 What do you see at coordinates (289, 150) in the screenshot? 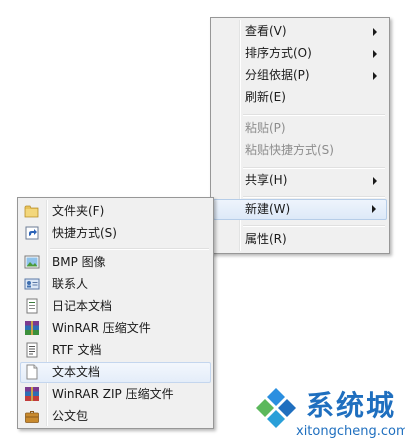
I see `menu-item-label: 粘贴快捷方式(S)` at bounding box center [289, 150].